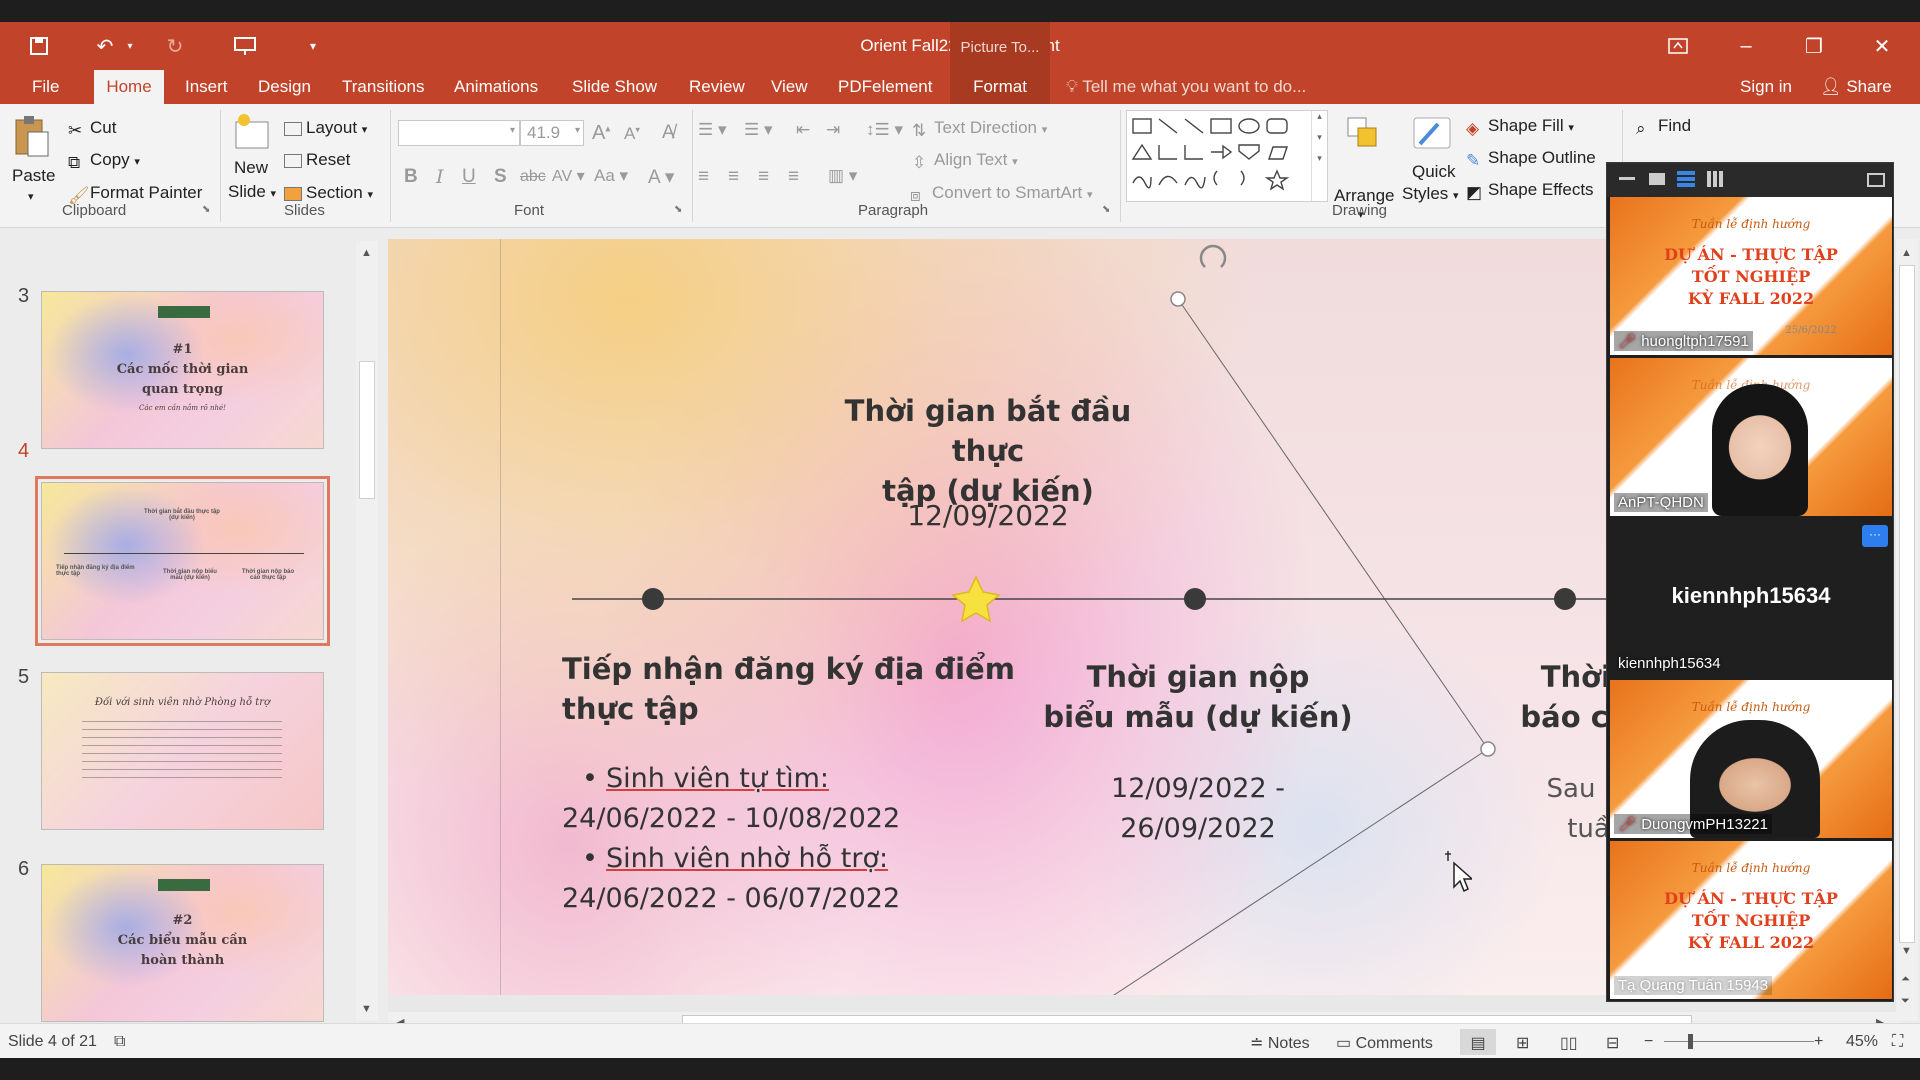 This screenshot has width=1920, height=1080. I want to click on shape-fill-button: ◈ Shape Fill ▾, so click(1520, 127).